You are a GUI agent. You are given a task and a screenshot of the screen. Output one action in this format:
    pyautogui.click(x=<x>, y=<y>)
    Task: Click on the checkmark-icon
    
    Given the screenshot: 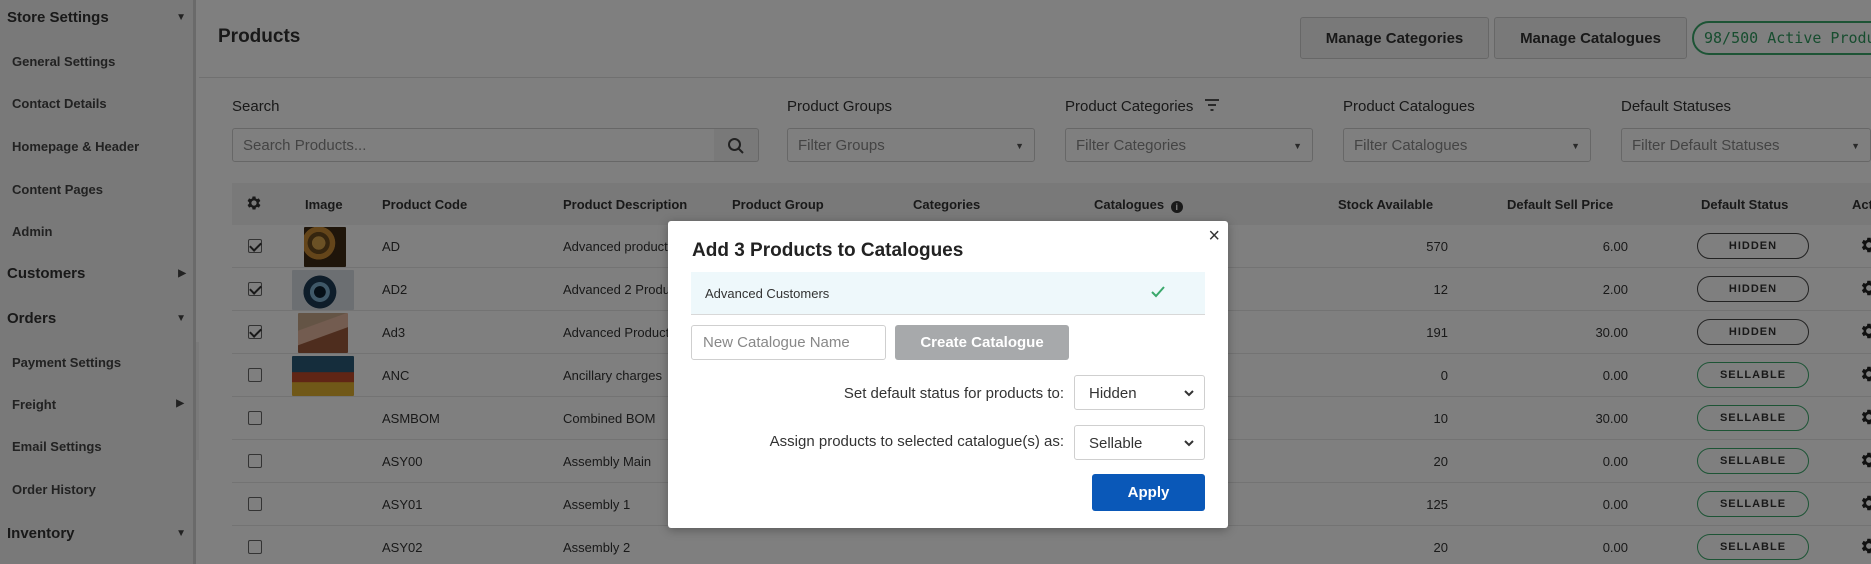 What is the action you would take?
    pyautogui.click(x=1158, y=292)
    